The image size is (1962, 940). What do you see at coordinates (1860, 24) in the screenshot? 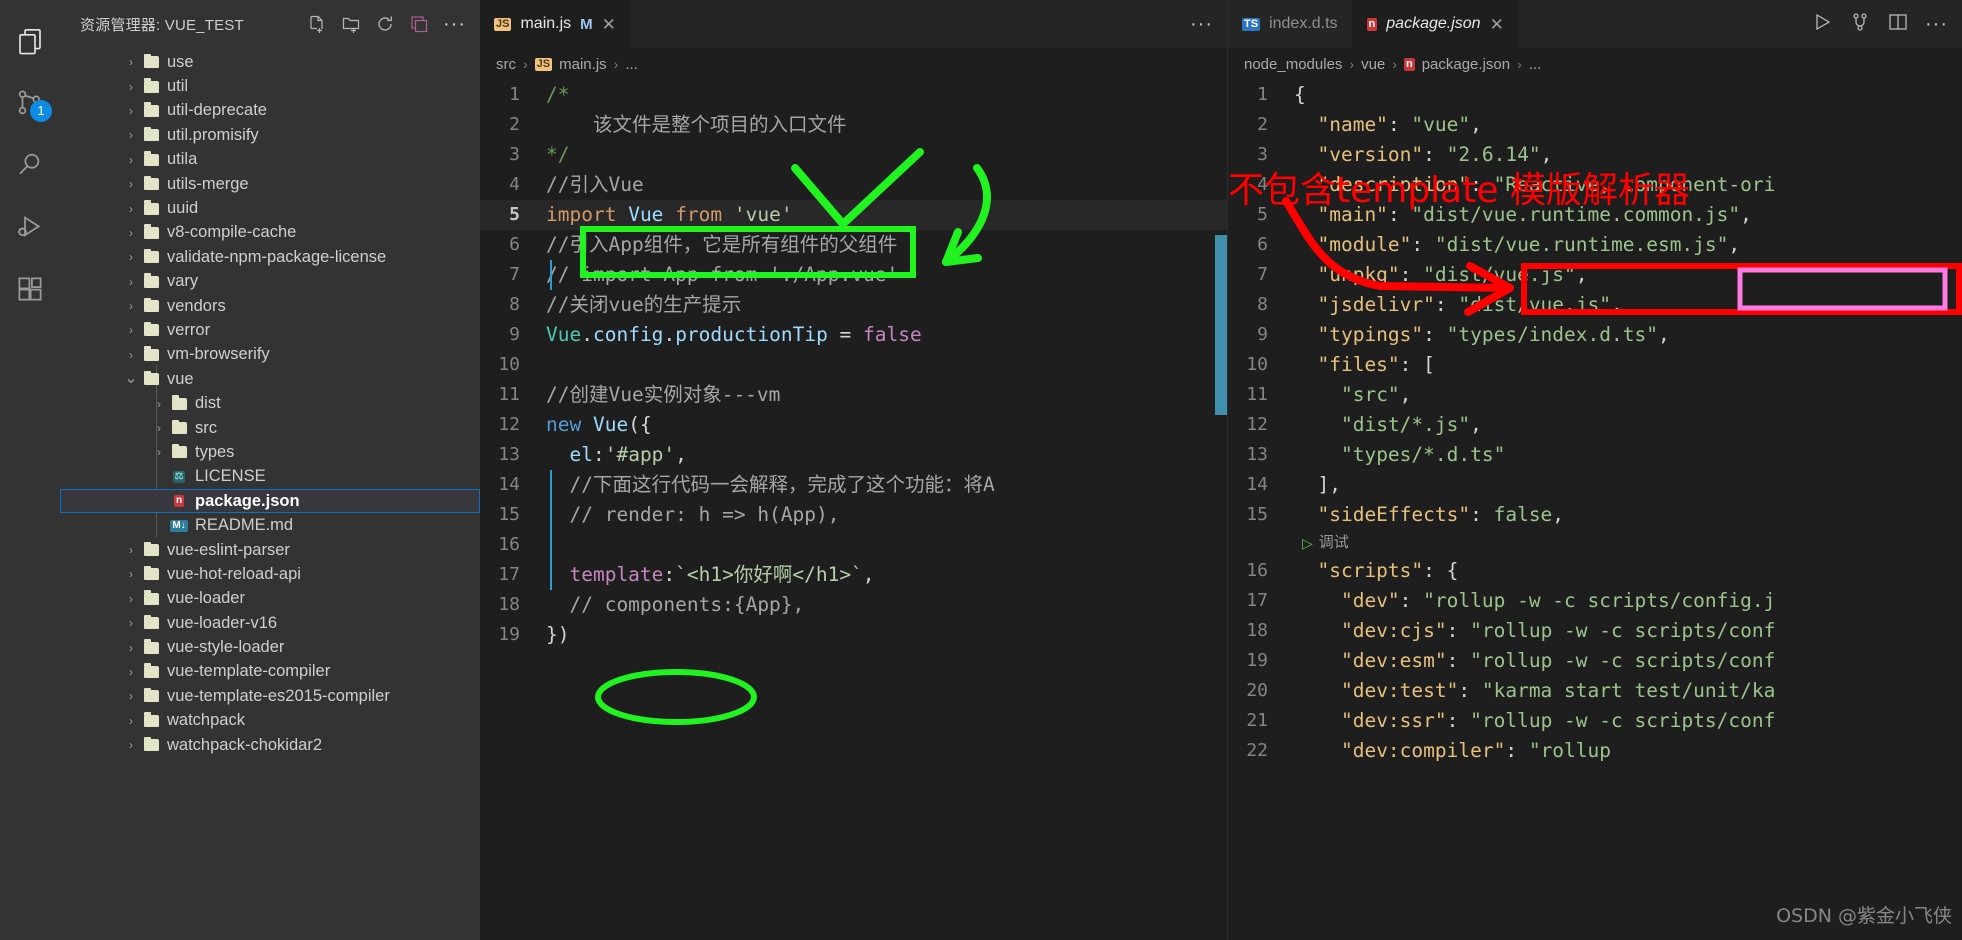
I see `fork-icon` at bounding box center [1860, 24].